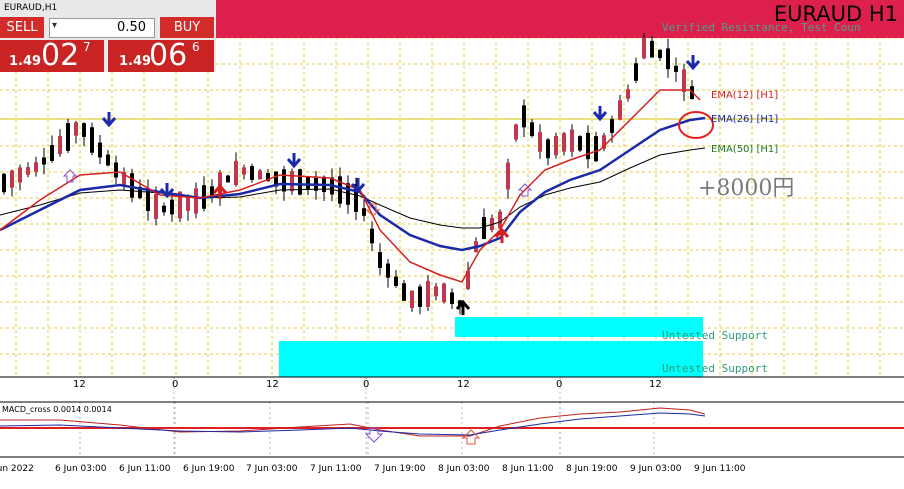 The width and height of the screenshot is (904, 489). I want to click on buy-price-prefix: 1.49, so click(135, 61).